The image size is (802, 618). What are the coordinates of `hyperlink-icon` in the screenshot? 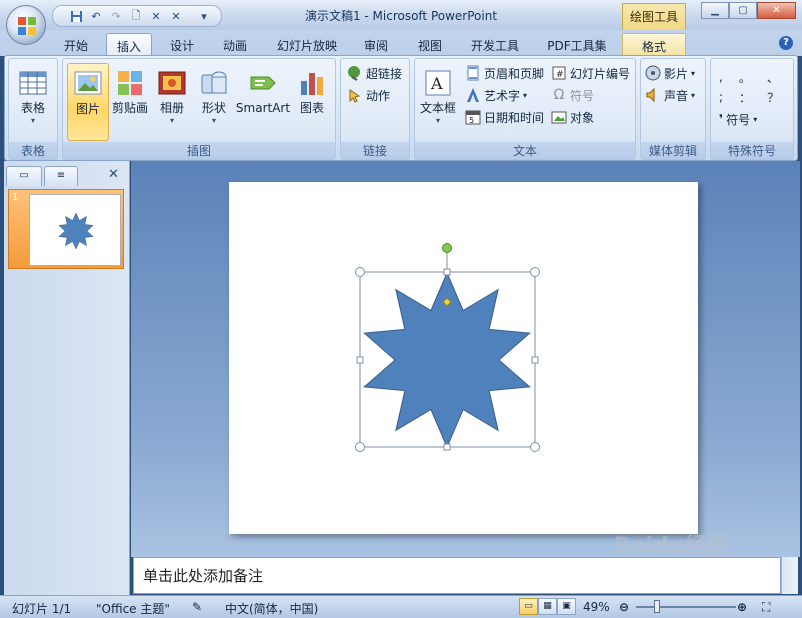 It's located at (354, 73).